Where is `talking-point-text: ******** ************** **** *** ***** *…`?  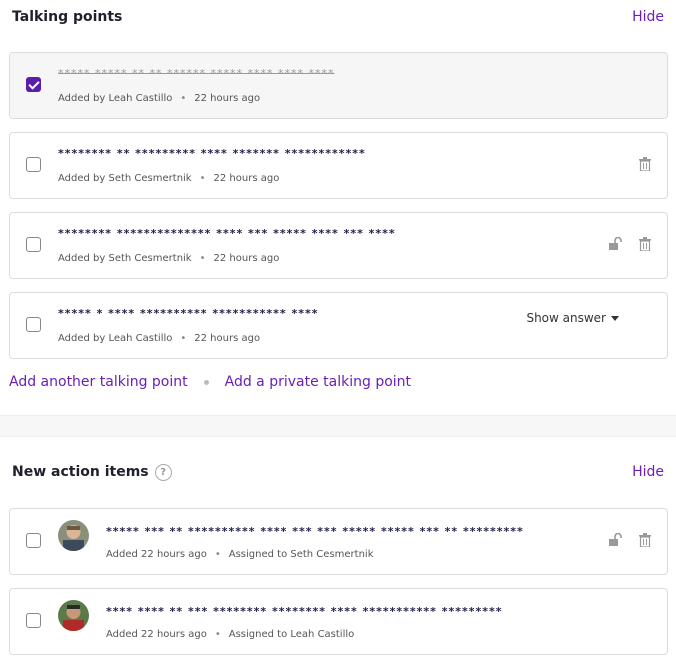 talking-point-text: ******** ************** **** *** ***** *… is located at coordinates (227, 233).